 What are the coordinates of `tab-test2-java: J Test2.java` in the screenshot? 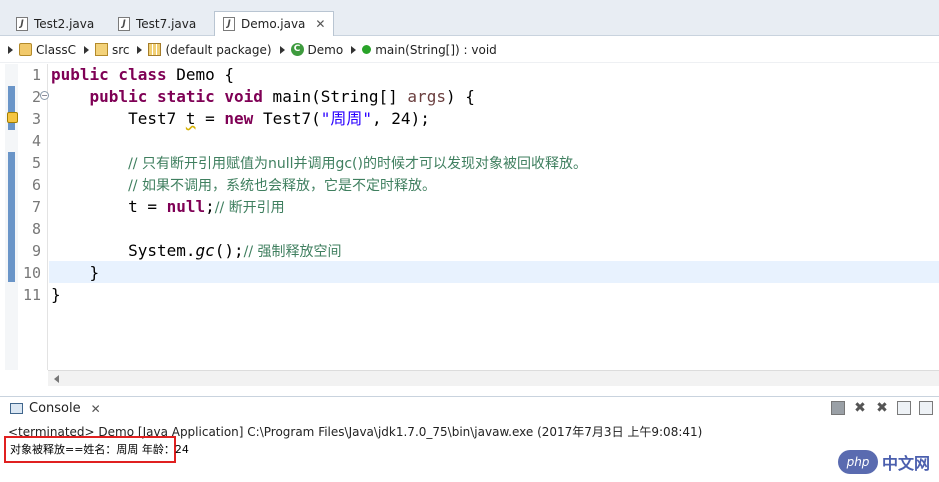 It's located at (55, 24).